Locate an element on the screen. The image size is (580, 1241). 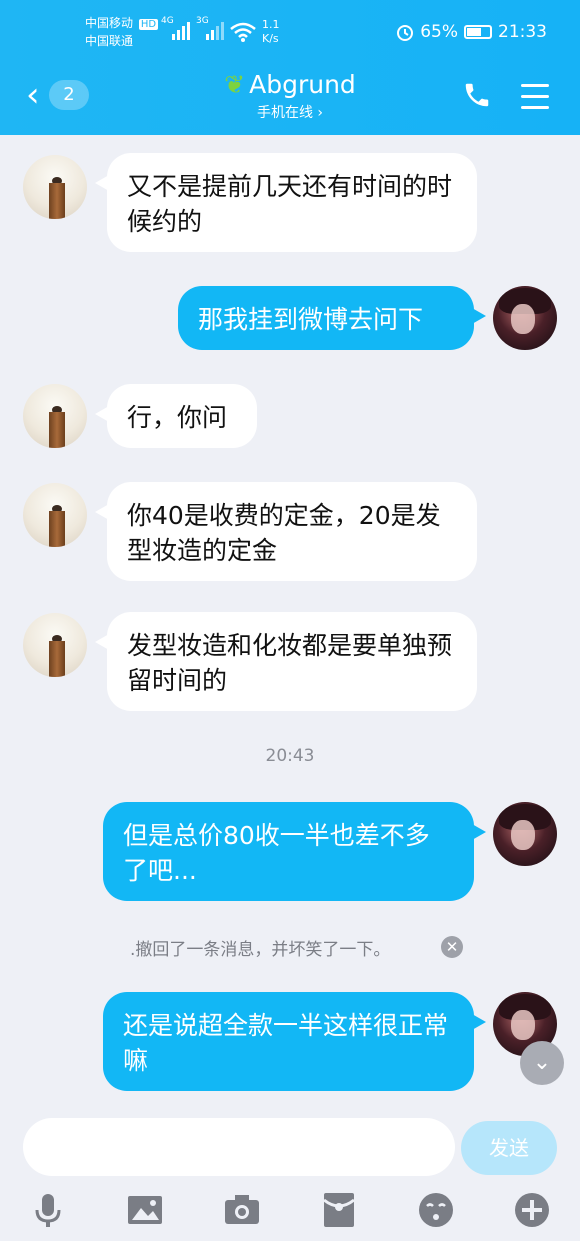
message-bubble-incoming: 行，你问 is located at coordinates (176, 416).